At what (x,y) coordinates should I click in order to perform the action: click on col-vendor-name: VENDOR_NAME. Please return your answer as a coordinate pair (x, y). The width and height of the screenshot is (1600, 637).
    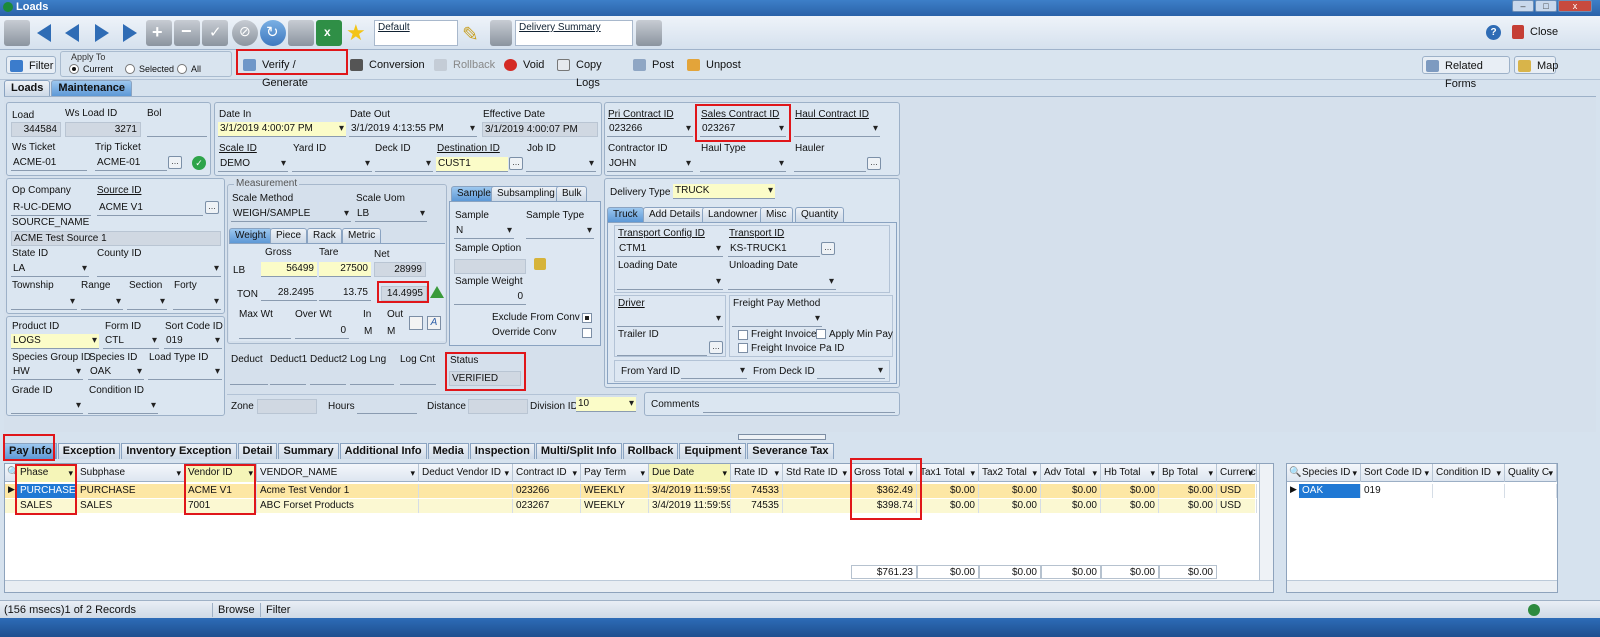
    Looking at the image, I should click on (338, 473).